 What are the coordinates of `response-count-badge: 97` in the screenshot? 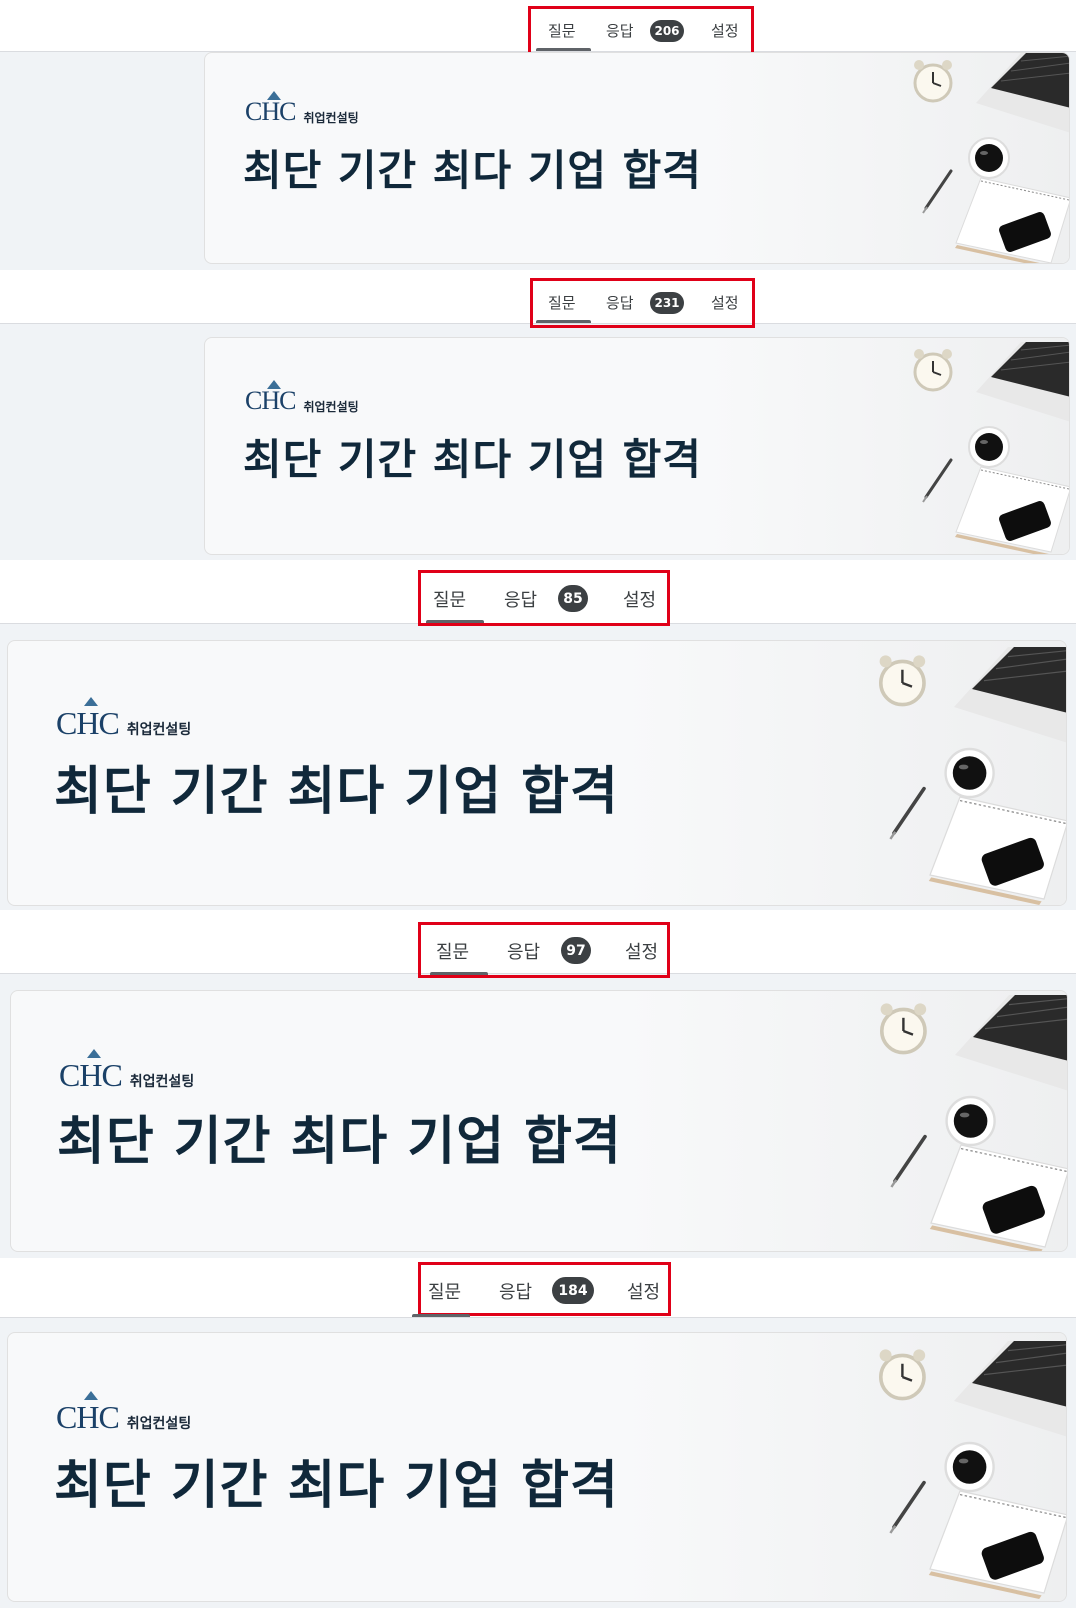 It's located at (576, 950).